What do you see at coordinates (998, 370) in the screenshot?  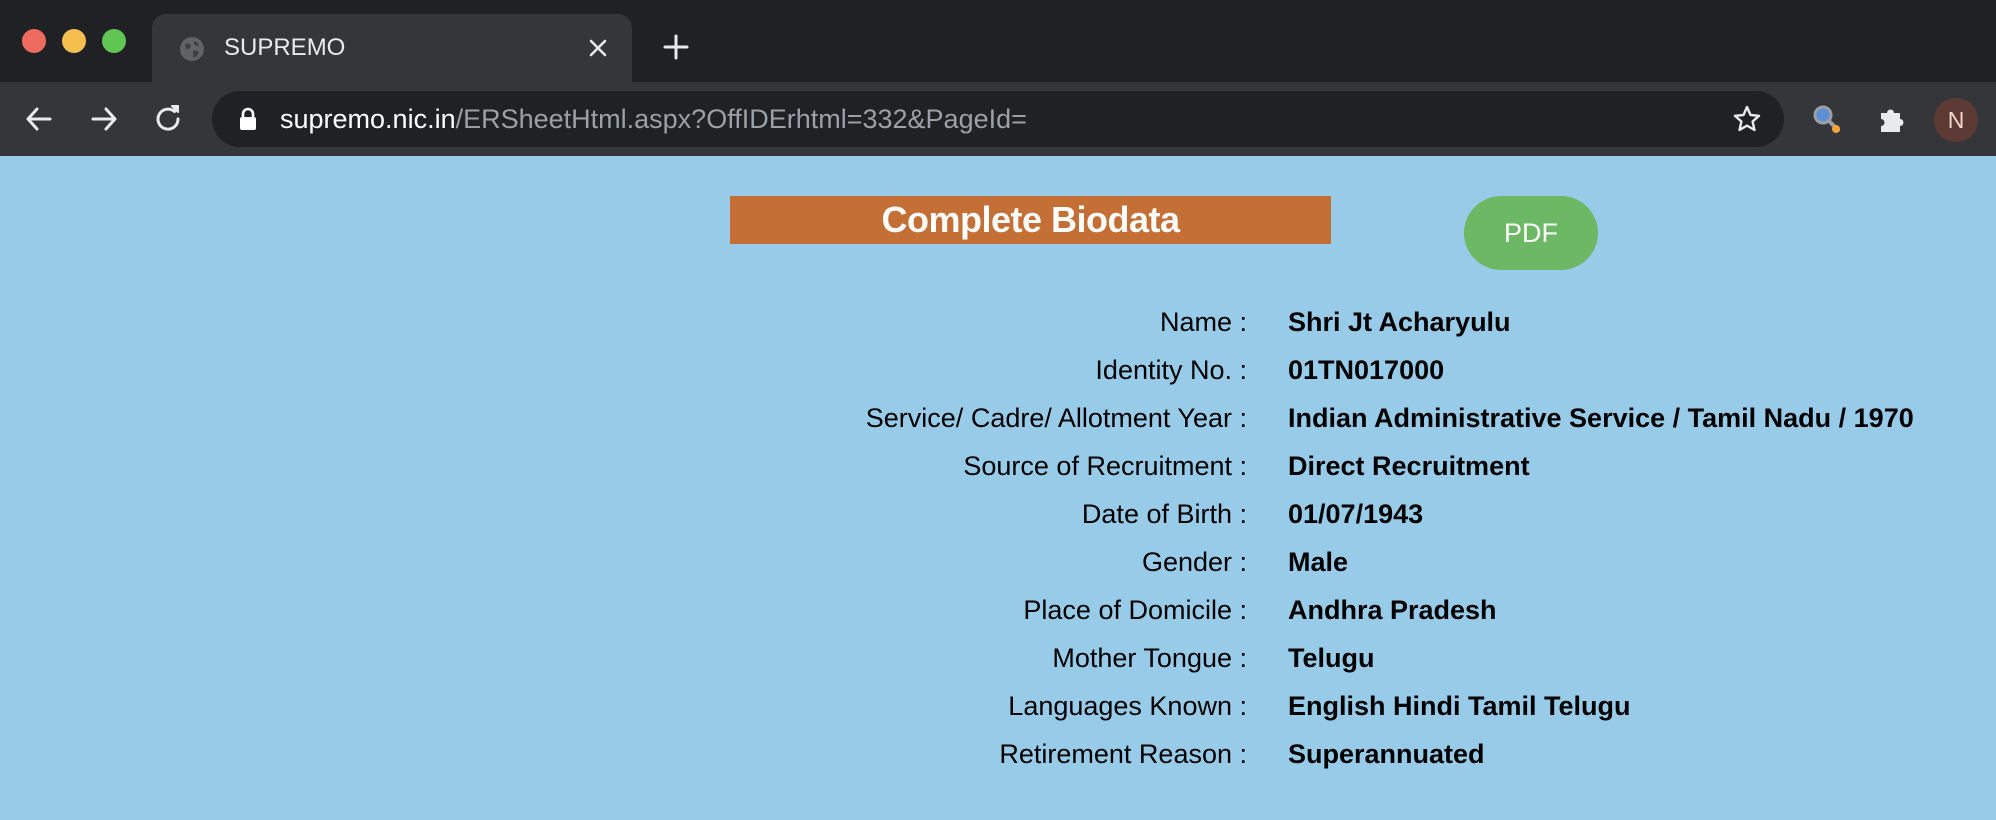 I see `biodata-row: Identity No. : 01TN017000` at bounding box center [998, 370].